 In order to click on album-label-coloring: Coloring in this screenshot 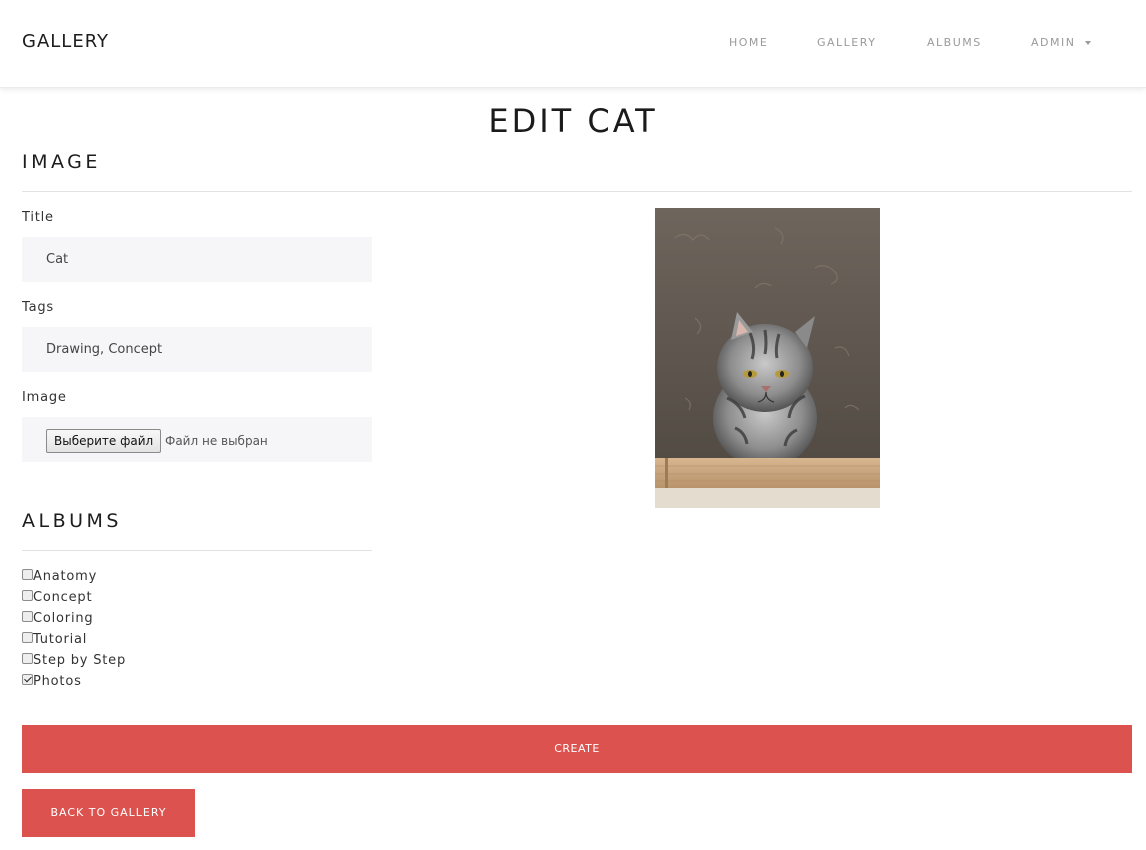, I will do `click(63, 618)`.